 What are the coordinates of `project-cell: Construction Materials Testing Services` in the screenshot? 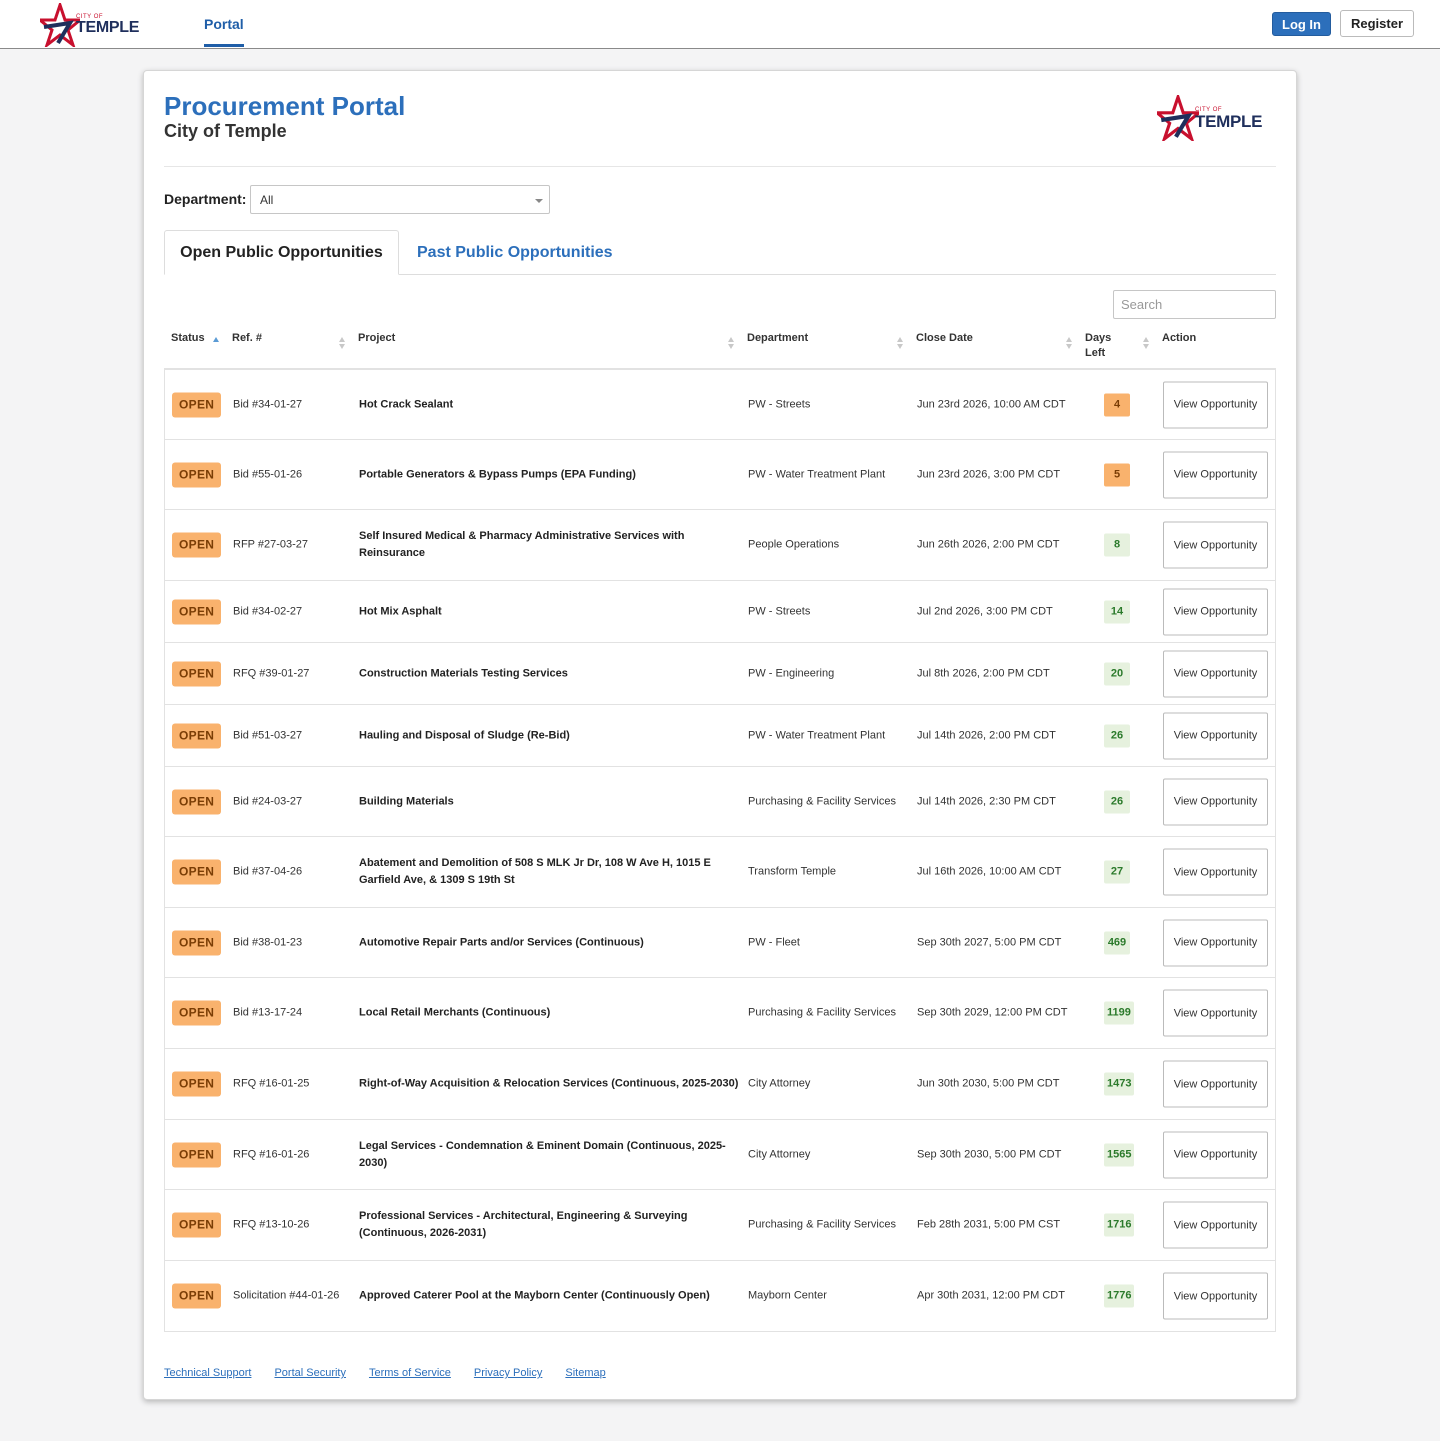 It's located at (463, 673).